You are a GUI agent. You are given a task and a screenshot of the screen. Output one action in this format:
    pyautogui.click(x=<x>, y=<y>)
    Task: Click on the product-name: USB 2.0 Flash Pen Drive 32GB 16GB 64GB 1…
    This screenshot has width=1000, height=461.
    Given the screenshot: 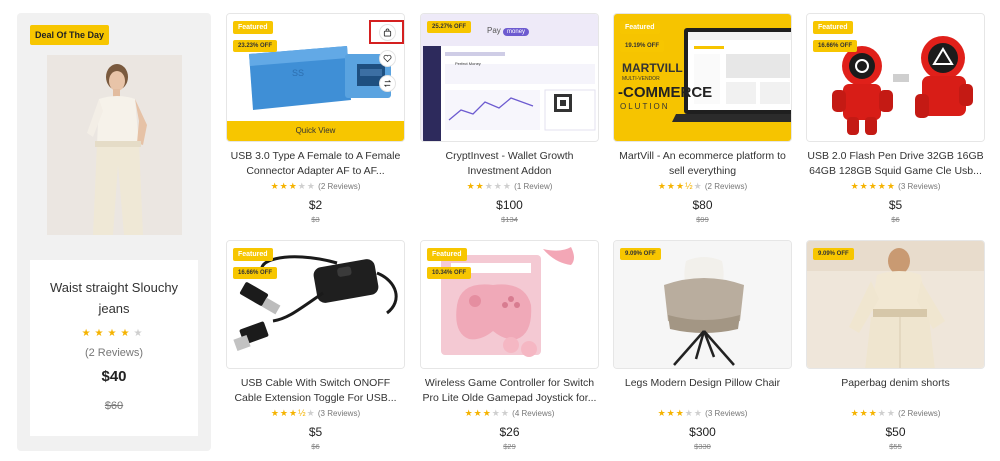 What is the action you would take?
    pyautogui.click(x=895, y=164)
    